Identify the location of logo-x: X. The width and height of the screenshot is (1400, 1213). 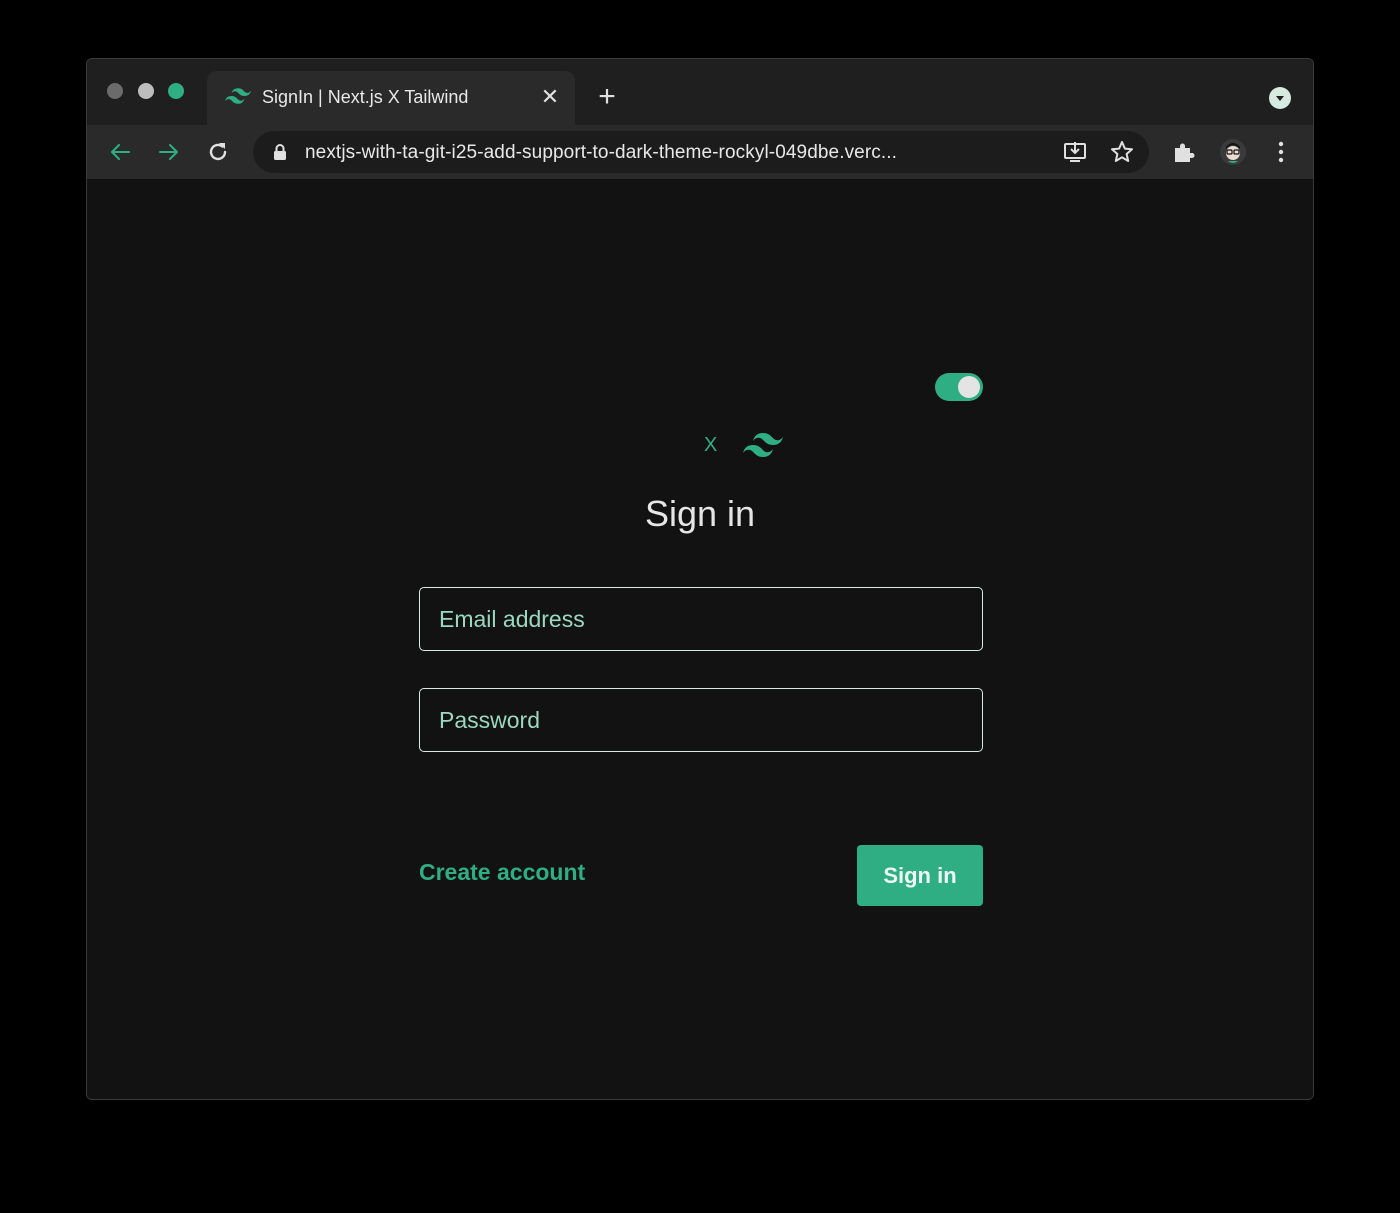
(711, 445).